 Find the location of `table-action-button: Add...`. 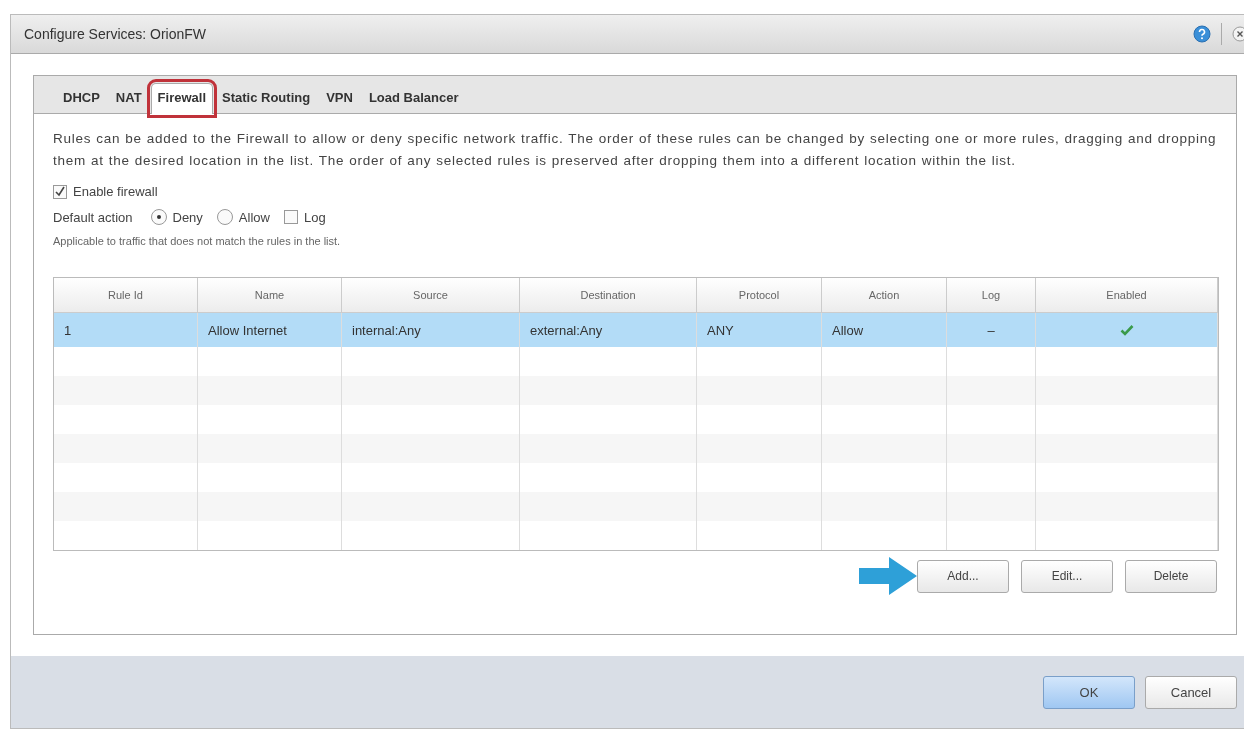

table-action-button: Add... is located at coordinates (963, 576).